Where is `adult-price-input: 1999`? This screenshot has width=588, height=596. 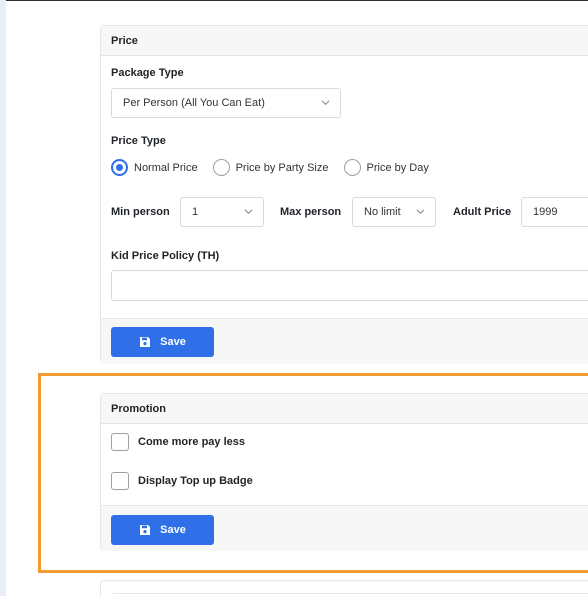
adult-price-input: 1999 is located at coordinates (554, 212).